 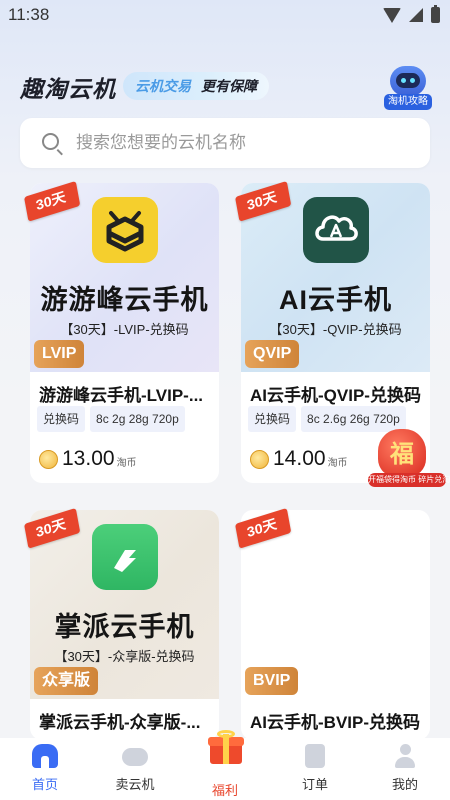 What do you see at coordinates (50, 141) in the screenshot?
I see `search-icon` at bounding box center [50, 141].